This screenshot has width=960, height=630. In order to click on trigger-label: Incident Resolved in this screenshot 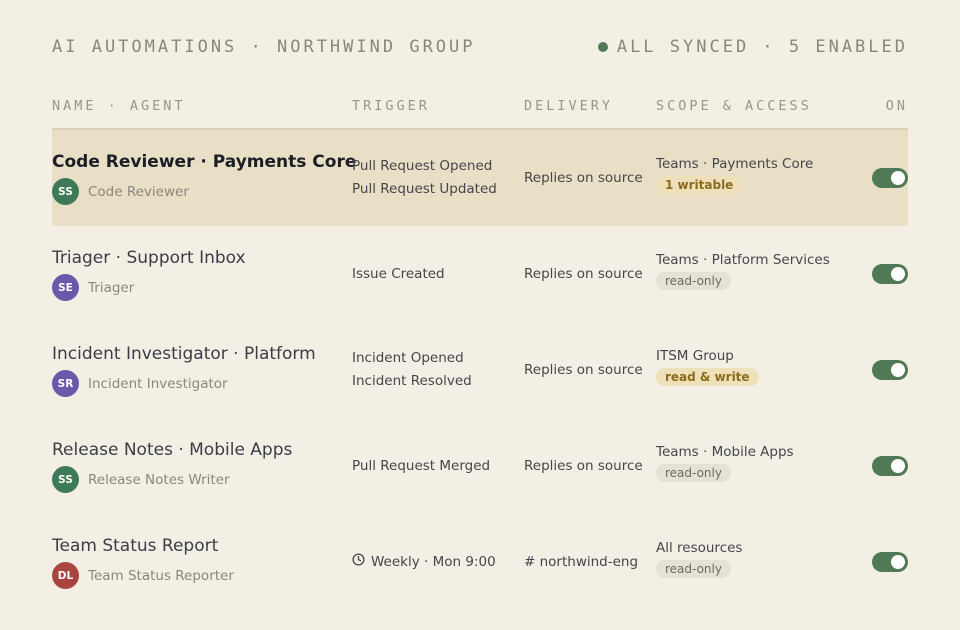, I will do `click(412, 381)`.